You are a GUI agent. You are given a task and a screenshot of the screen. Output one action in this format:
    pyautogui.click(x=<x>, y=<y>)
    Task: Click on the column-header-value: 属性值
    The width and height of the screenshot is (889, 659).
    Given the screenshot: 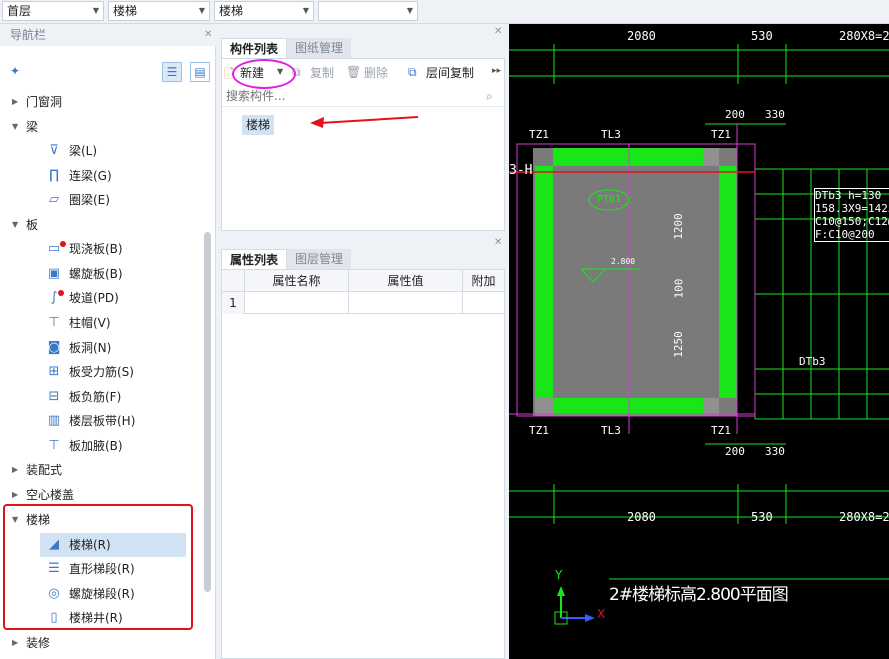 What is the action you would take?
    pyautogui.click(x=405, y=281)
    